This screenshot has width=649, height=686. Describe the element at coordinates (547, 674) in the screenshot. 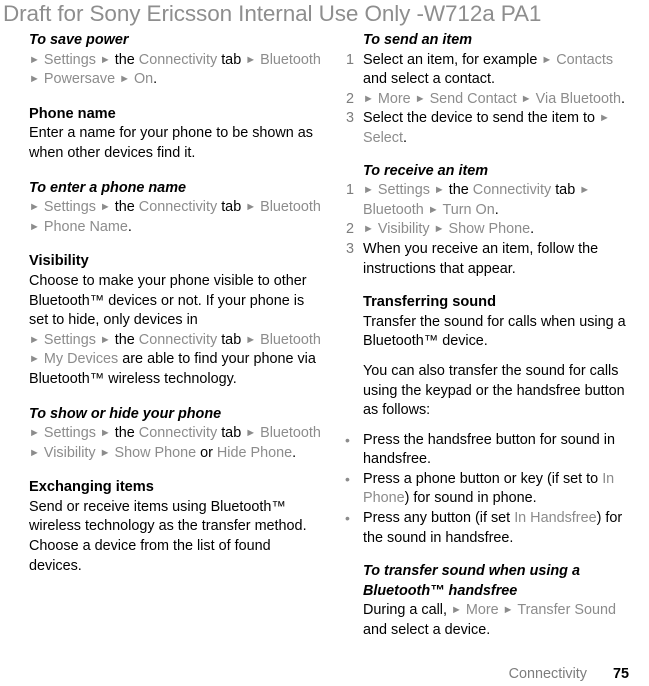

I see `footer-chapter: Connectivity` at that location.